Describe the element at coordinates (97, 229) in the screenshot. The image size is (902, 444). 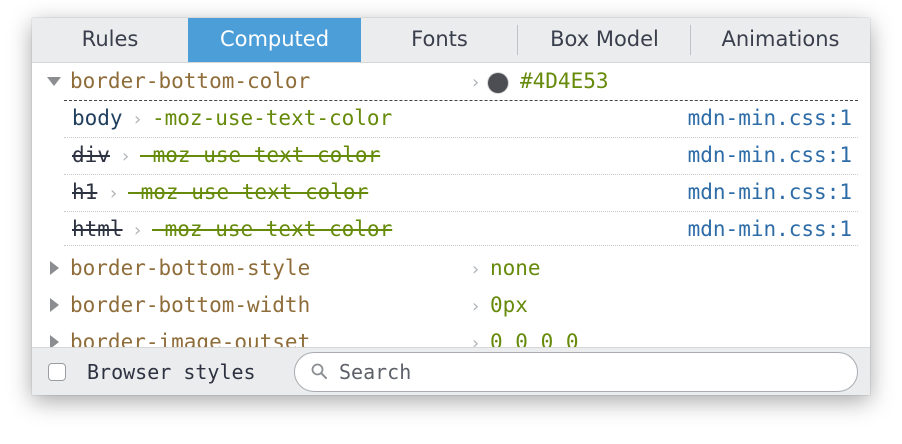
I see `rule-selector: html` at that location.